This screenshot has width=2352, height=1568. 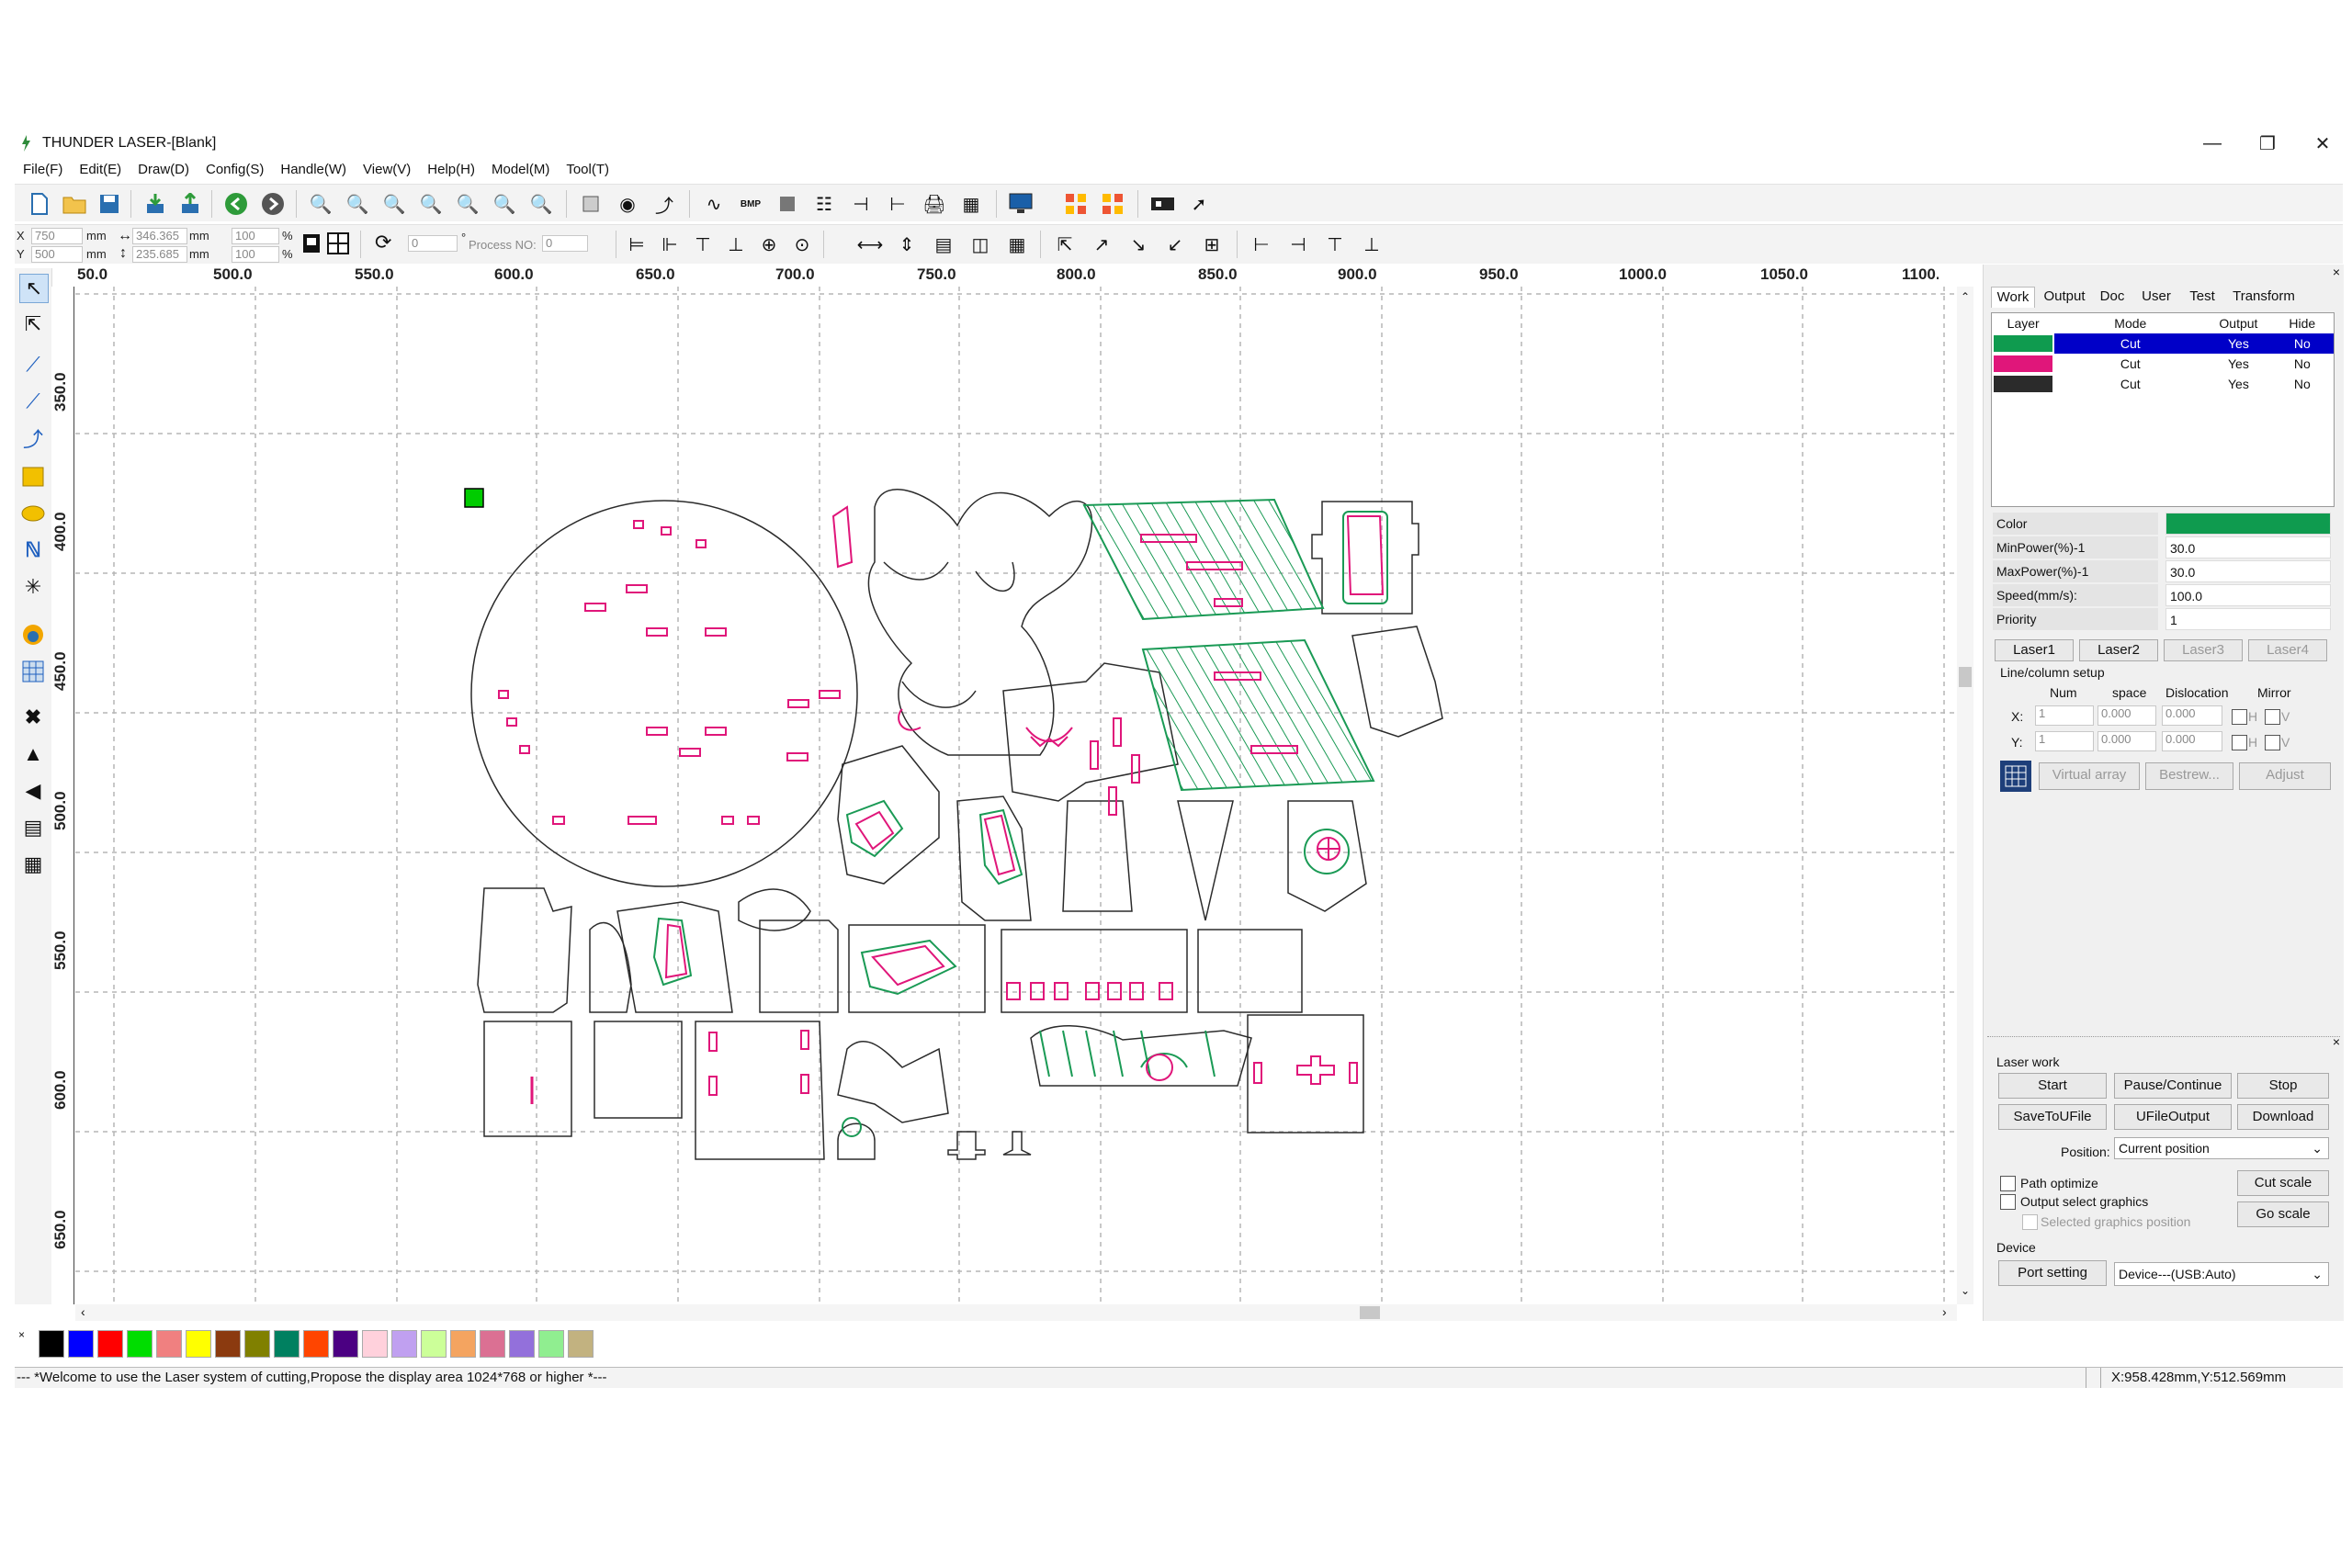 What do you see at coordinates (861, 204) in the screenshot?
I see `align-horizontal-icon: ⊣` at bounding box center [861, 204].